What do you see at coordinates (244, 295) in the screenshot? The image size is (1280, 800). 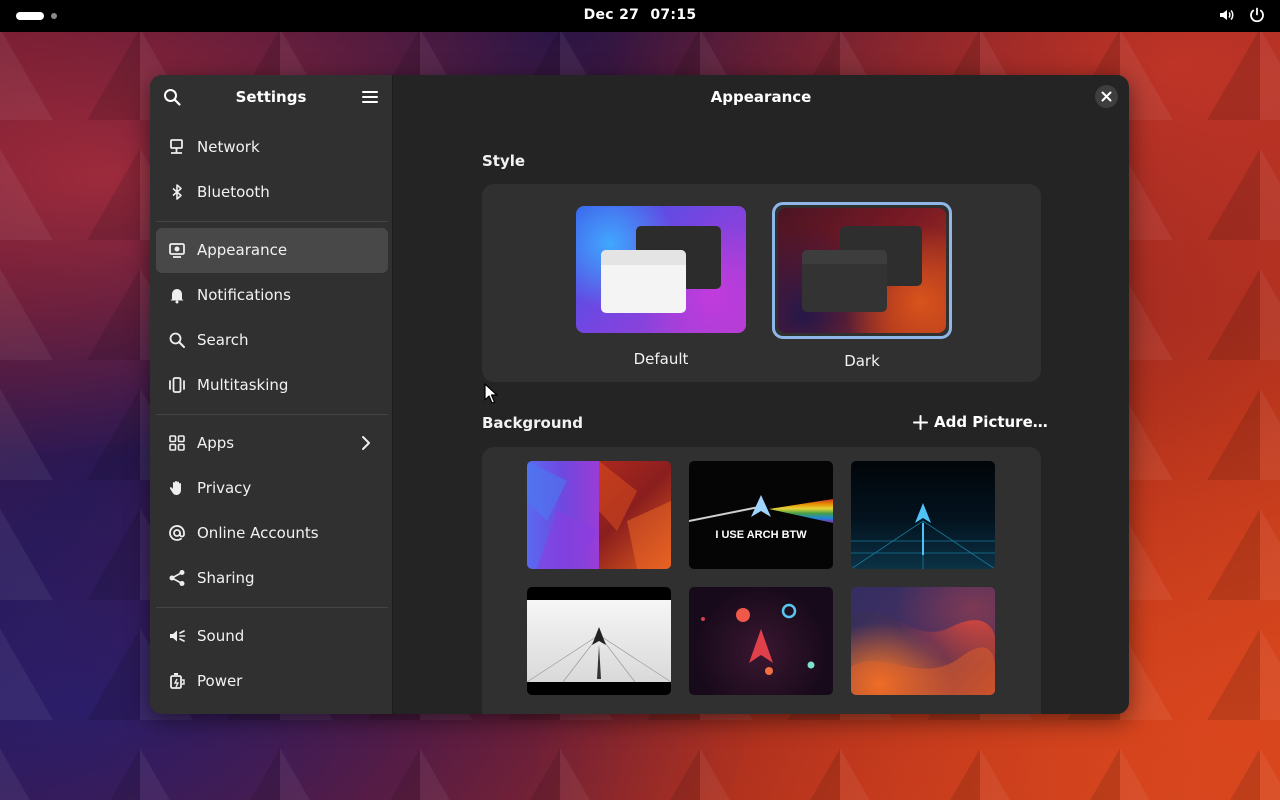 I see `sidebar-item-label: Notifications` at bounding box center [244, 295].